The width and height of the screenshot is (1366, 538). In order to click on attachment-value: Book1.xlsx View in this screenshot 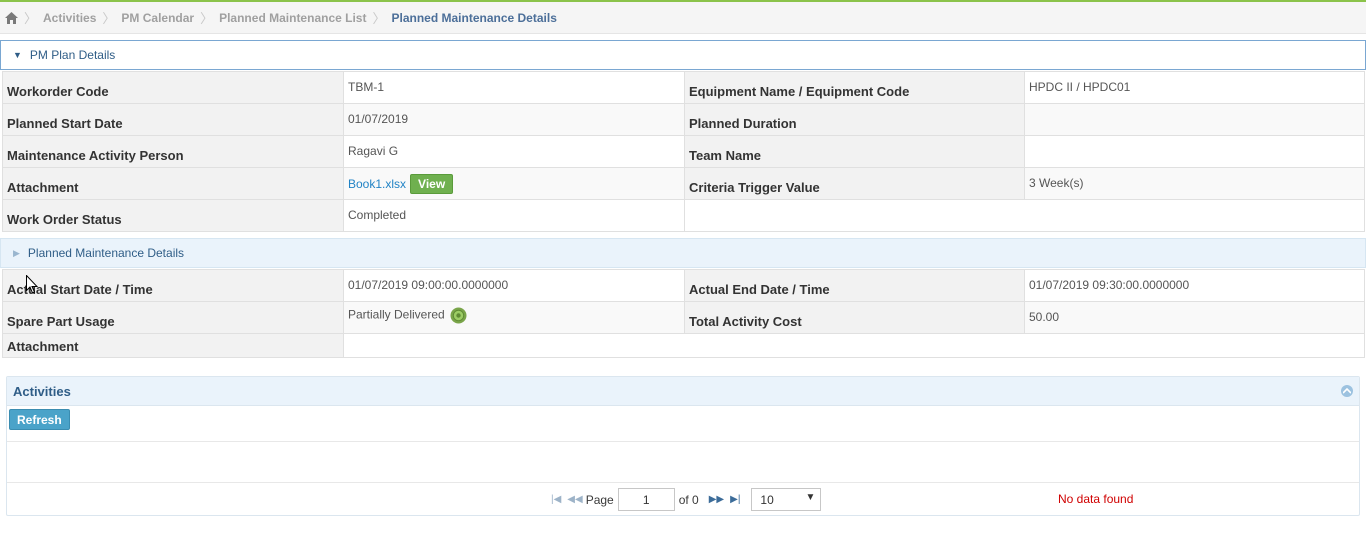, I will do `click(514, 183)`.